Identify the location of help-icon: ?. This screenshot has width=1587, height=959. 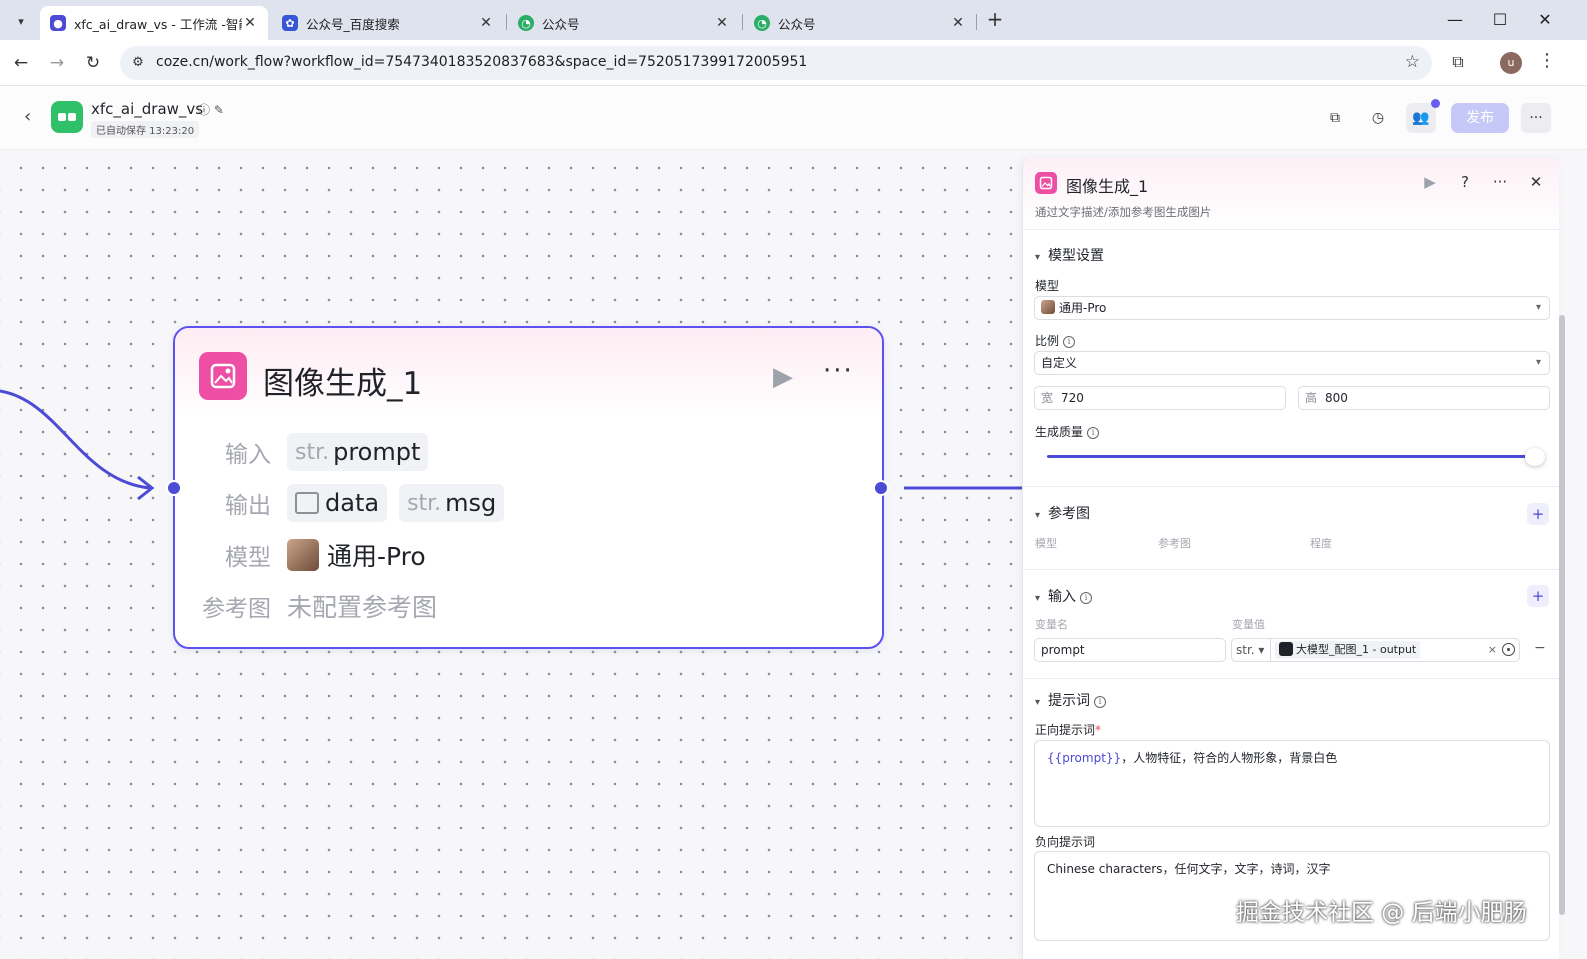
(1465, 182).